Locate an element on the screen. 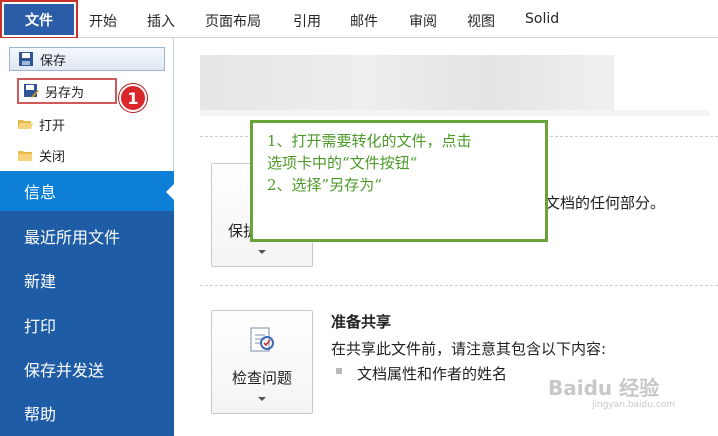 This screenshot has width=718, height=436. tab-review: 审阅 is located at coordinates (423, 21).